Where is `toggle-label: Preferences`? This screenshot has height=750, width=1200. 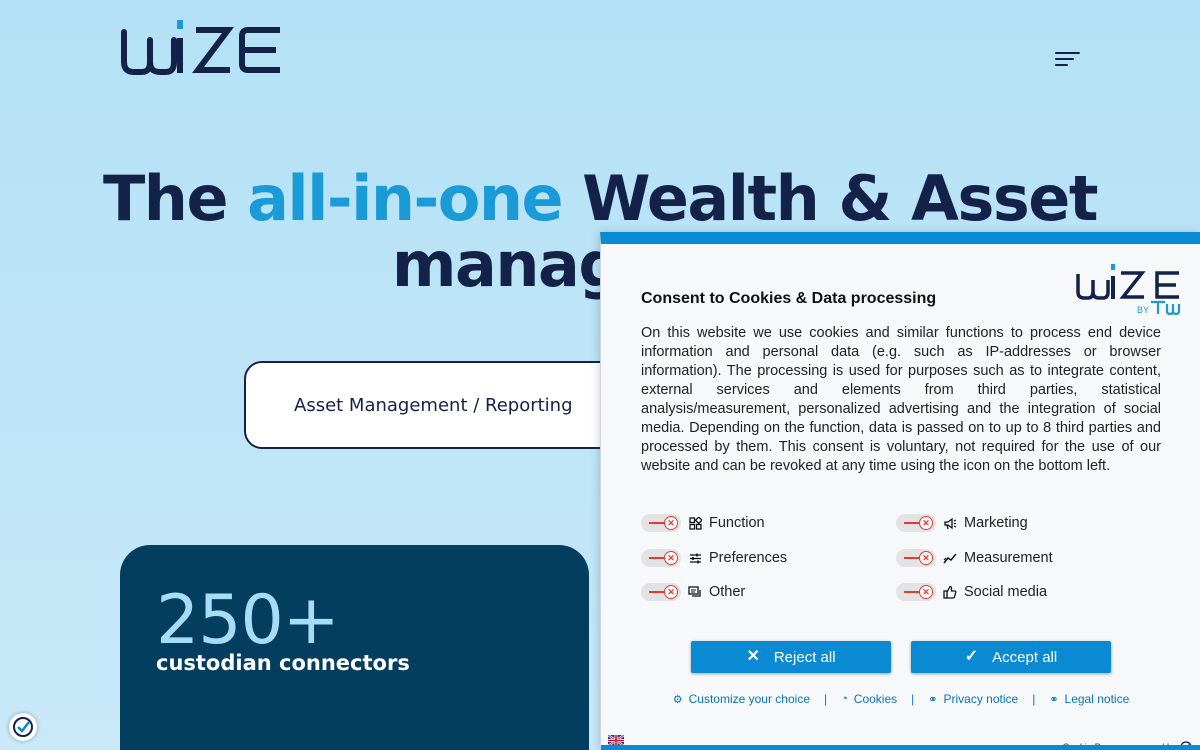
toggle-label: Preferences is located at coordinates (748, 558).